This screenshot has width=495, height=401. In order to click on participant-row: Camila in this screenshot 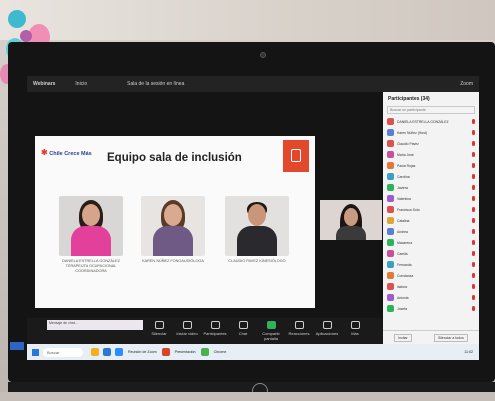, I will do `click(431, 253)`.